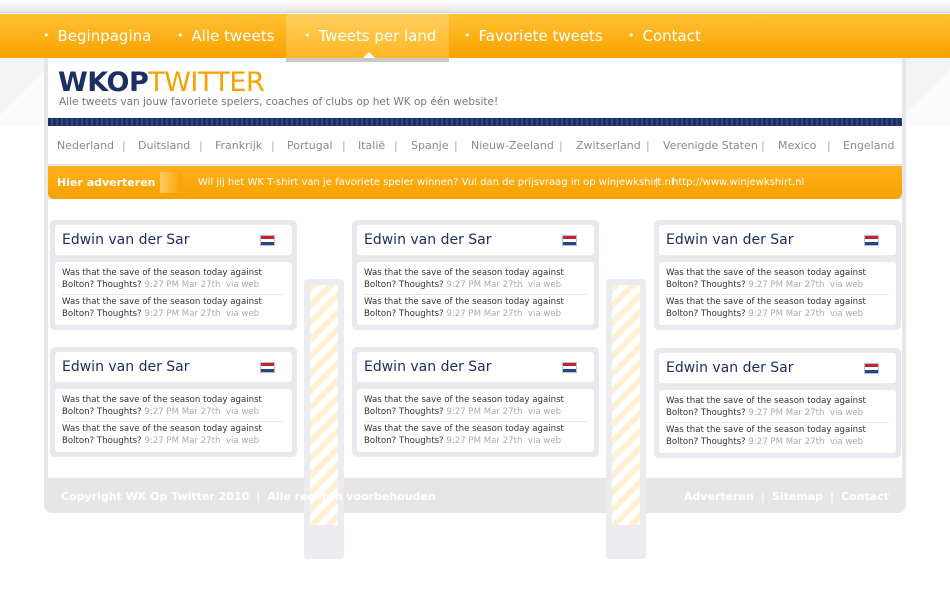  I want to click on site-logo: WKOPTWITTER, so click(161, 82).